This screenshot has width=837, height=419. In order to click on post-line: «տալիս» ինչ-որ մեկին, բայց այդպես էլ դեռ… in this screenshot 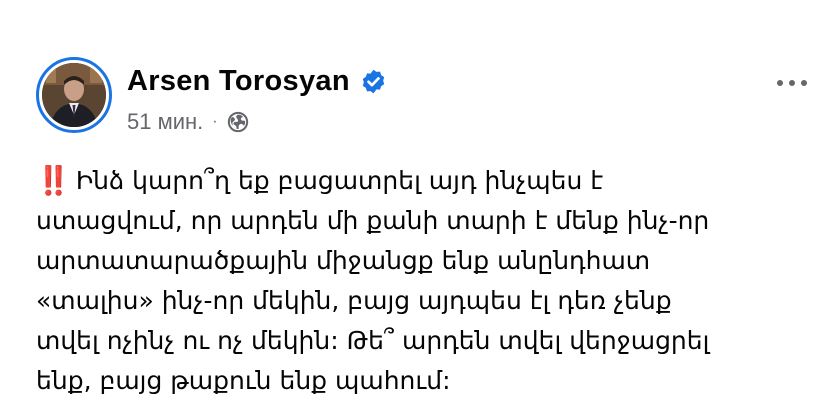, I will do `click(354, 300)`.